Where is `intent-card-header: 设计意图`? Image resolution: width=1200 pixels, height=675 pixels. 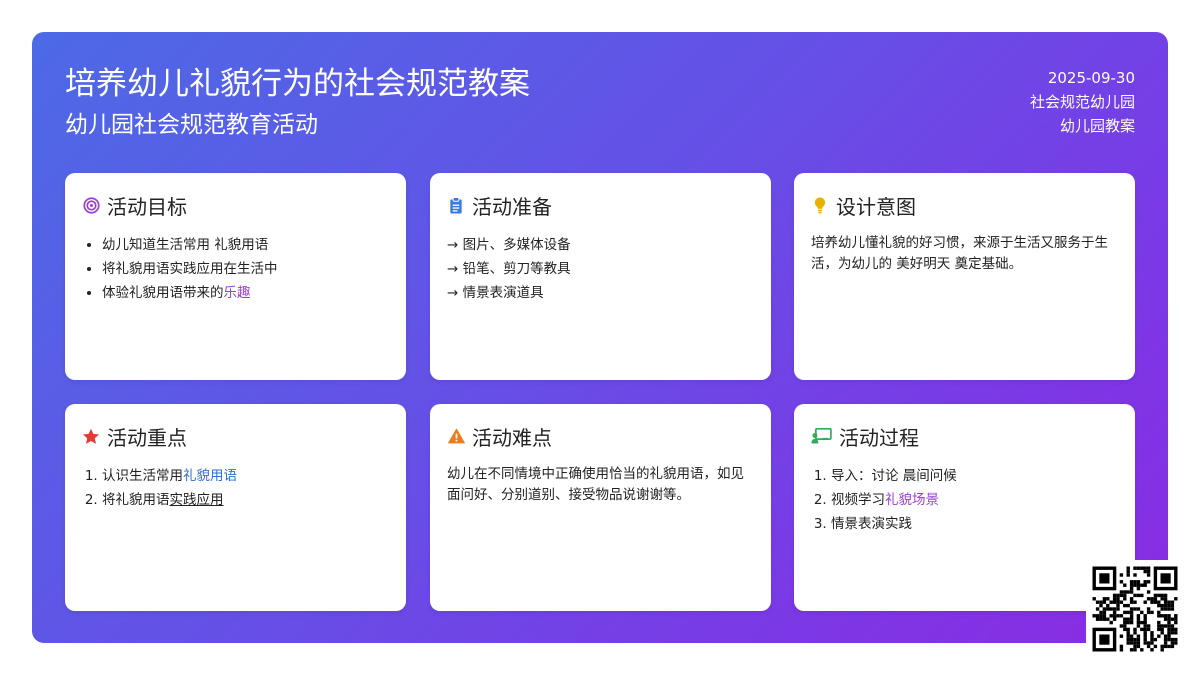
intent-card-header: 设计意图 is located at coordinates (965, 205).